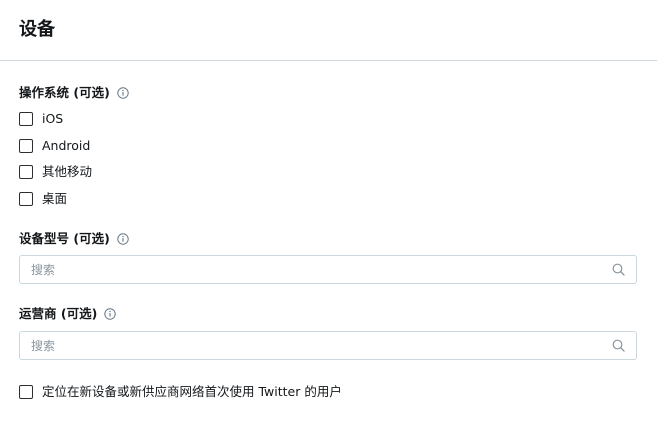 The height and width of the screenshot is (421, 657). What do you see at coordinates (58, 313) in the screenshot?
I see `carrier-label-text: 运营商 (可选)` at bounding box center [58, 313].